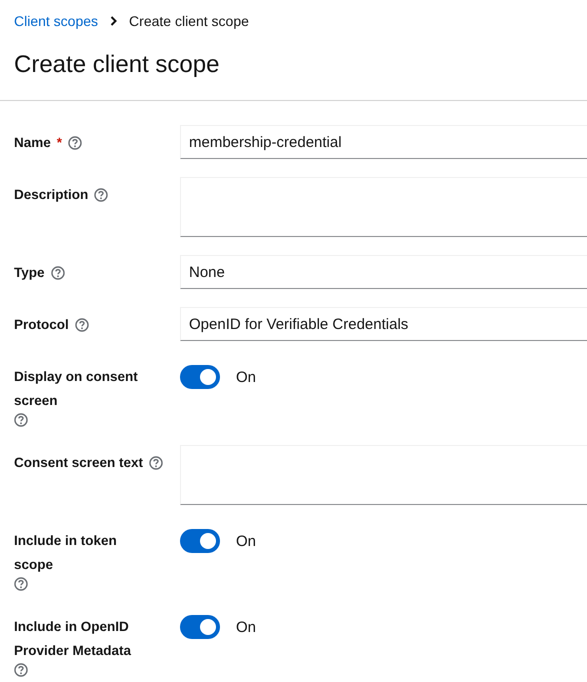 This screenshot has height=682, width=587. Describe the element at coordinates (59, 143) in the screenshot. I see `required-mark: *` at that location.